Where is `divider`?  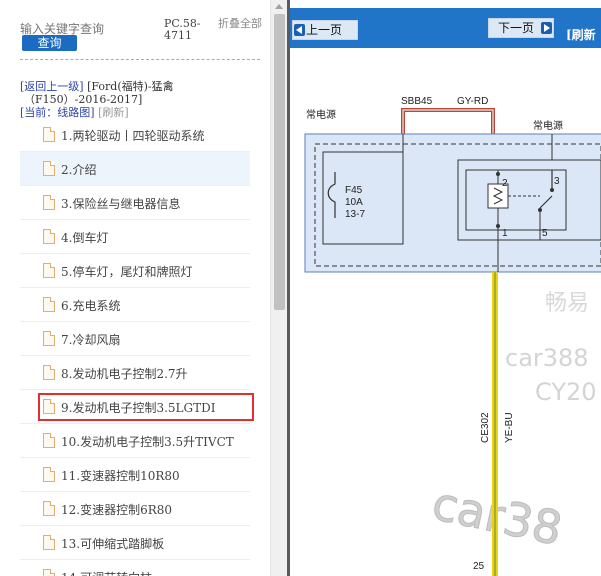 divider is located at coordinates (140, 59).